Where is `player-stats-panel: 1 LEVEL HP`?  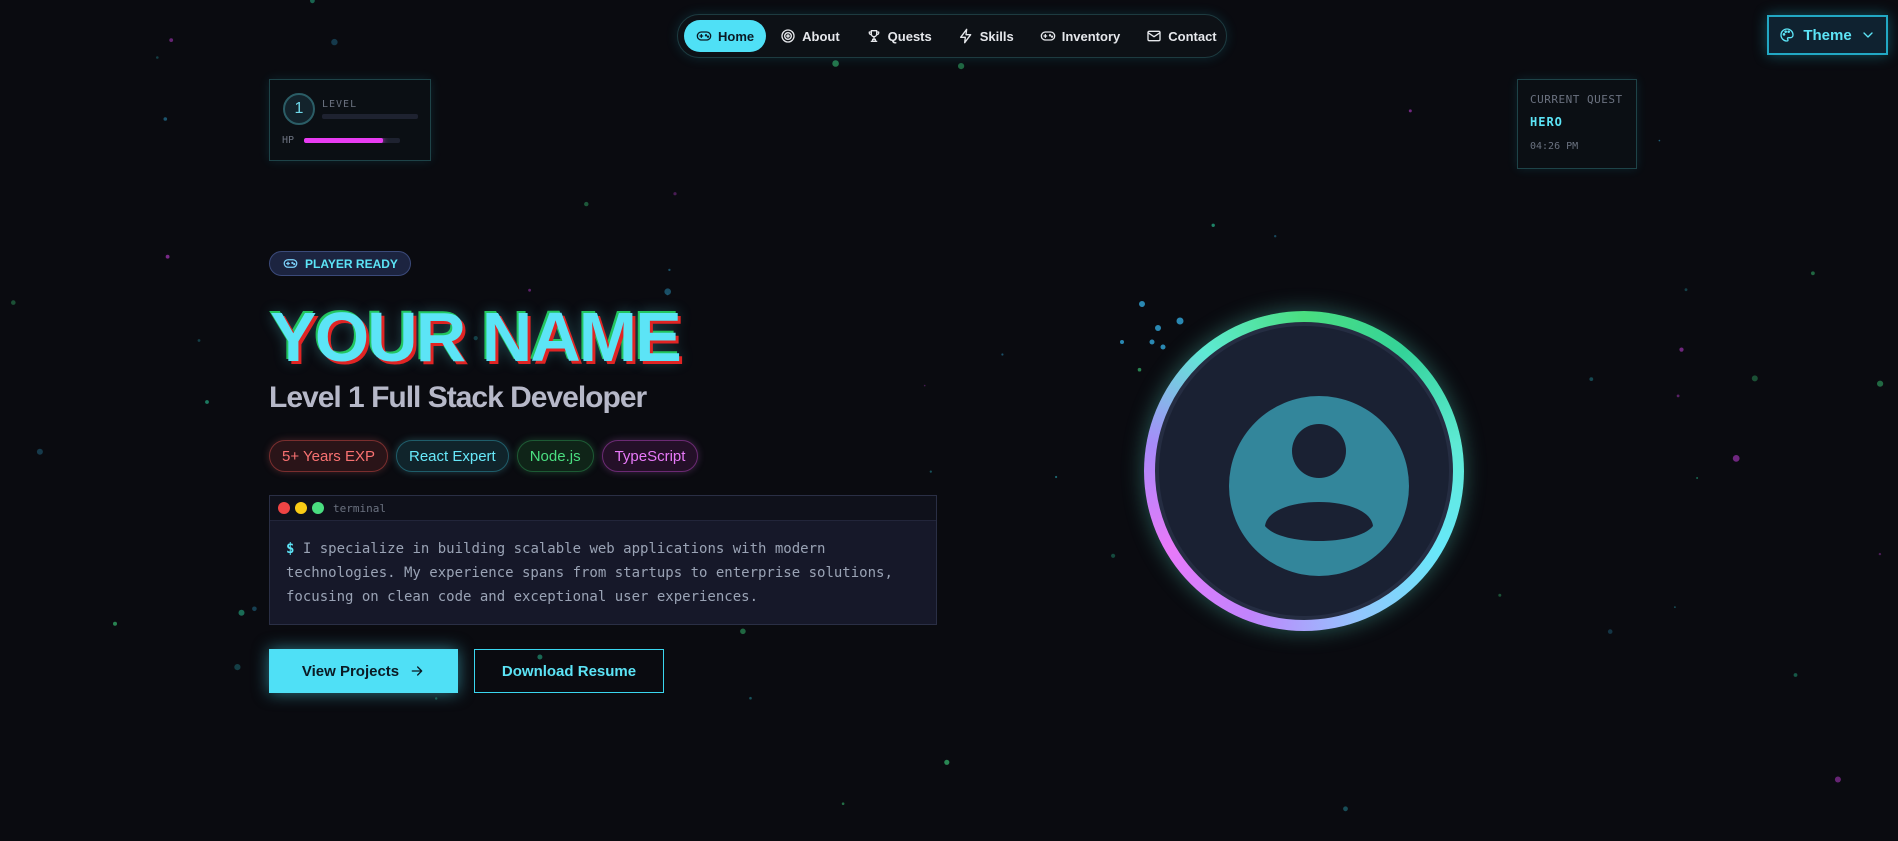
player-stats-panel: 1 LEVEL HP is located at coordinates (350, 120).